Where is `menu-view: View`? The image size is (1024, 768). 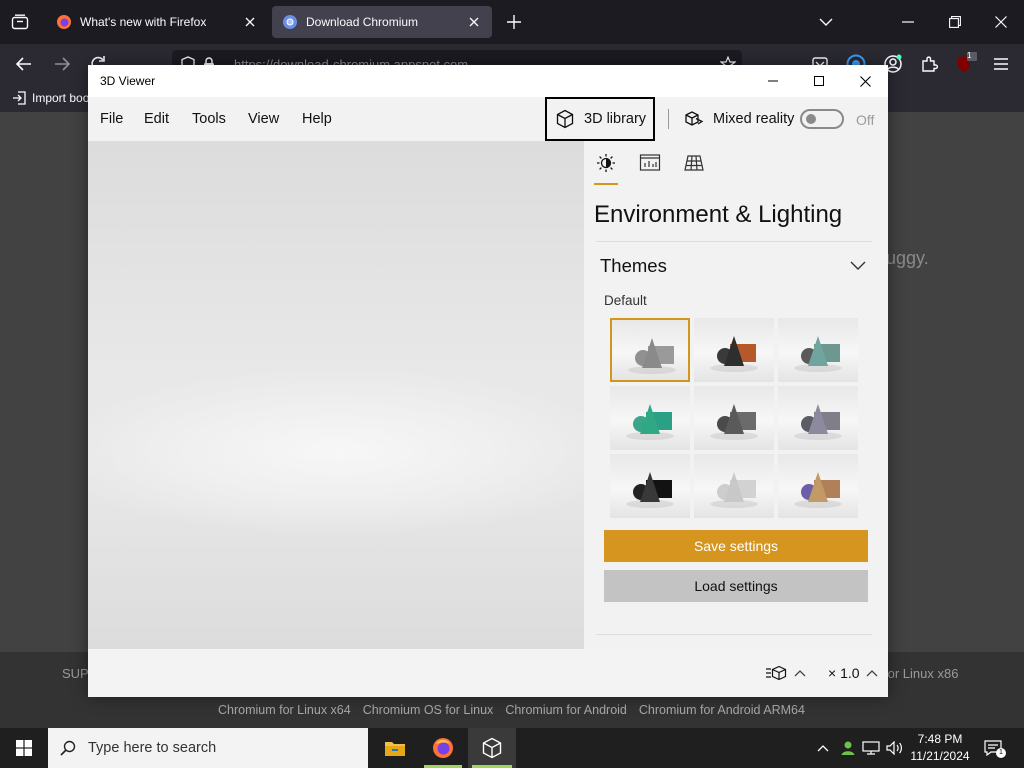 menu-view: View is located at coordinates (263, 119).